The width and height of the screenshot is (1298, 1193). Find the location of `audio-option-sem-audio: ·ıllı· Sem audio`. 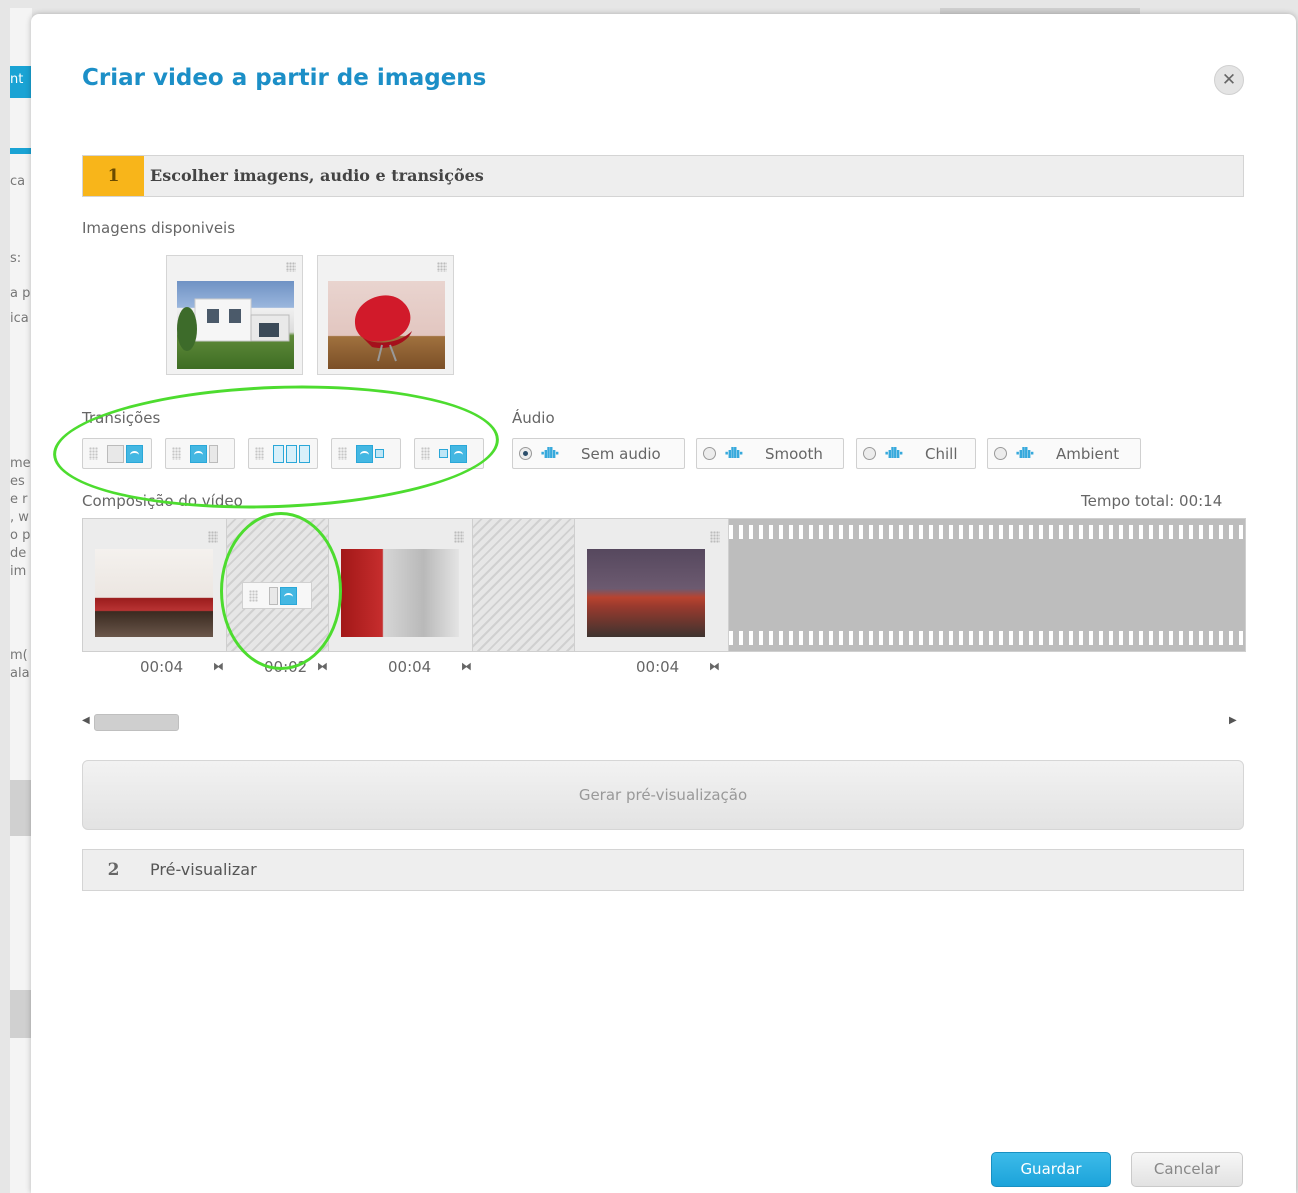

audio-option-sem-audio: ·ıllı· Sem audio is located at coordinates (598, 453).